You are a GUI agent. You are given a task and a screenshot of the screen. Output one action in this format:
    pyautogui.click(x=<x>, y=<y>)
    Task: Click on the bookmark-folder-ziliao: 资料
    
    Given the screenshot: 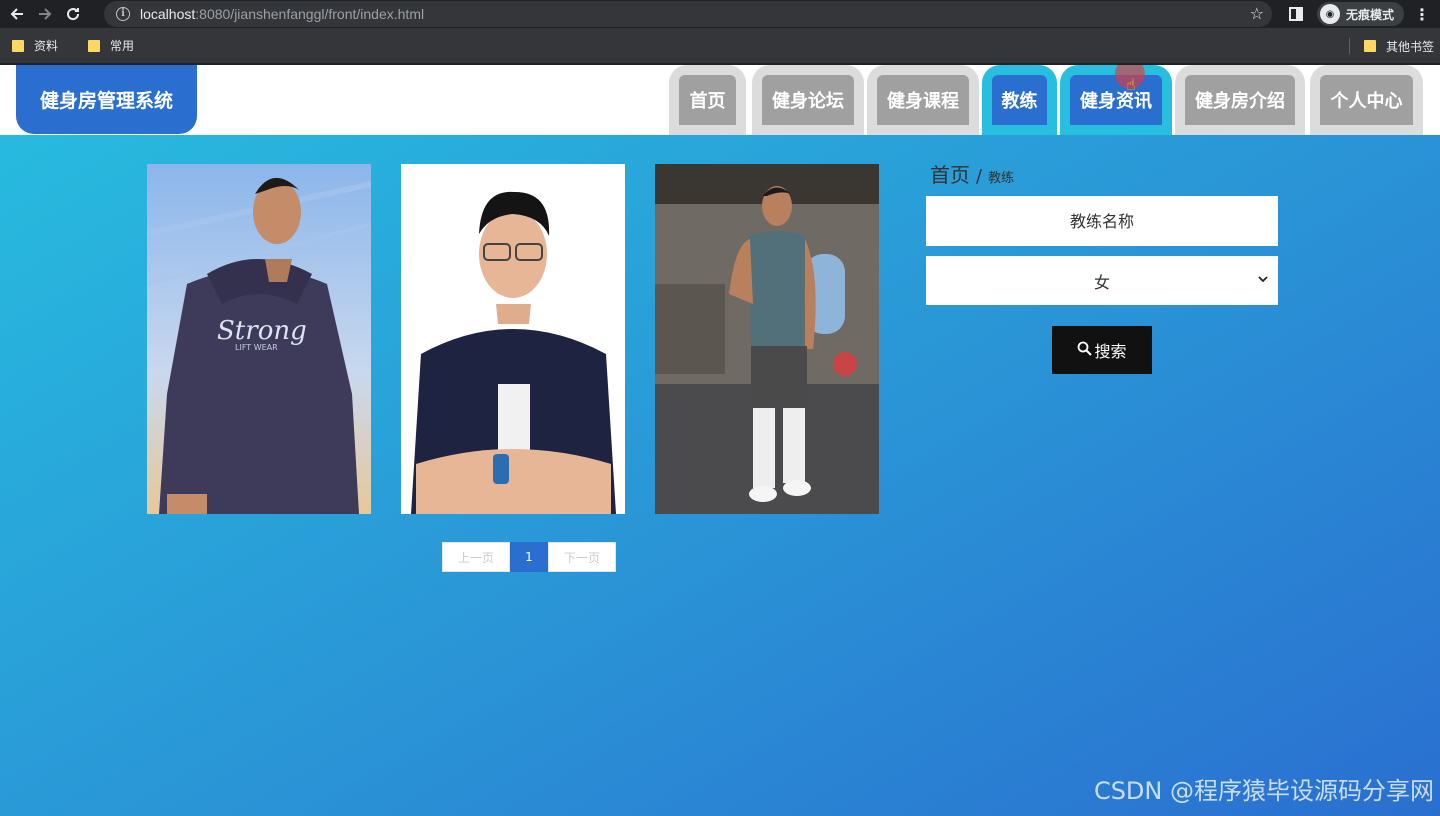 What is the action you would take?
    pyautogui.click(x=35, y=45)
    